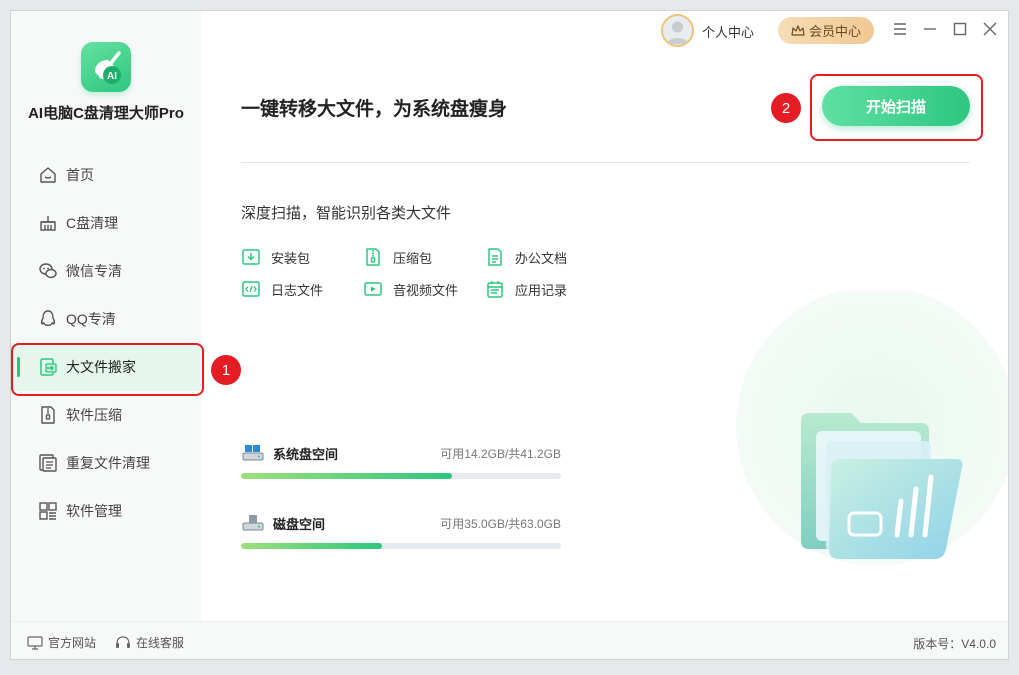 This screenshot has width=1019, height=675. I want to click on sidebar-item-label: 重复文件清理, so click(108, 463).